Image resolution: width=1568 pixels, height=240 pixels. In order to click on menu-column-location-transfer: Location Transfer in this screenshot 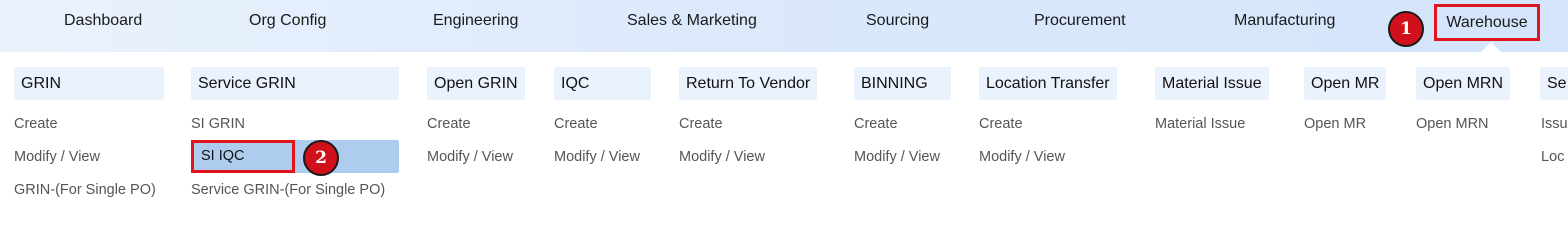, I will do `click(1048, 83)`.